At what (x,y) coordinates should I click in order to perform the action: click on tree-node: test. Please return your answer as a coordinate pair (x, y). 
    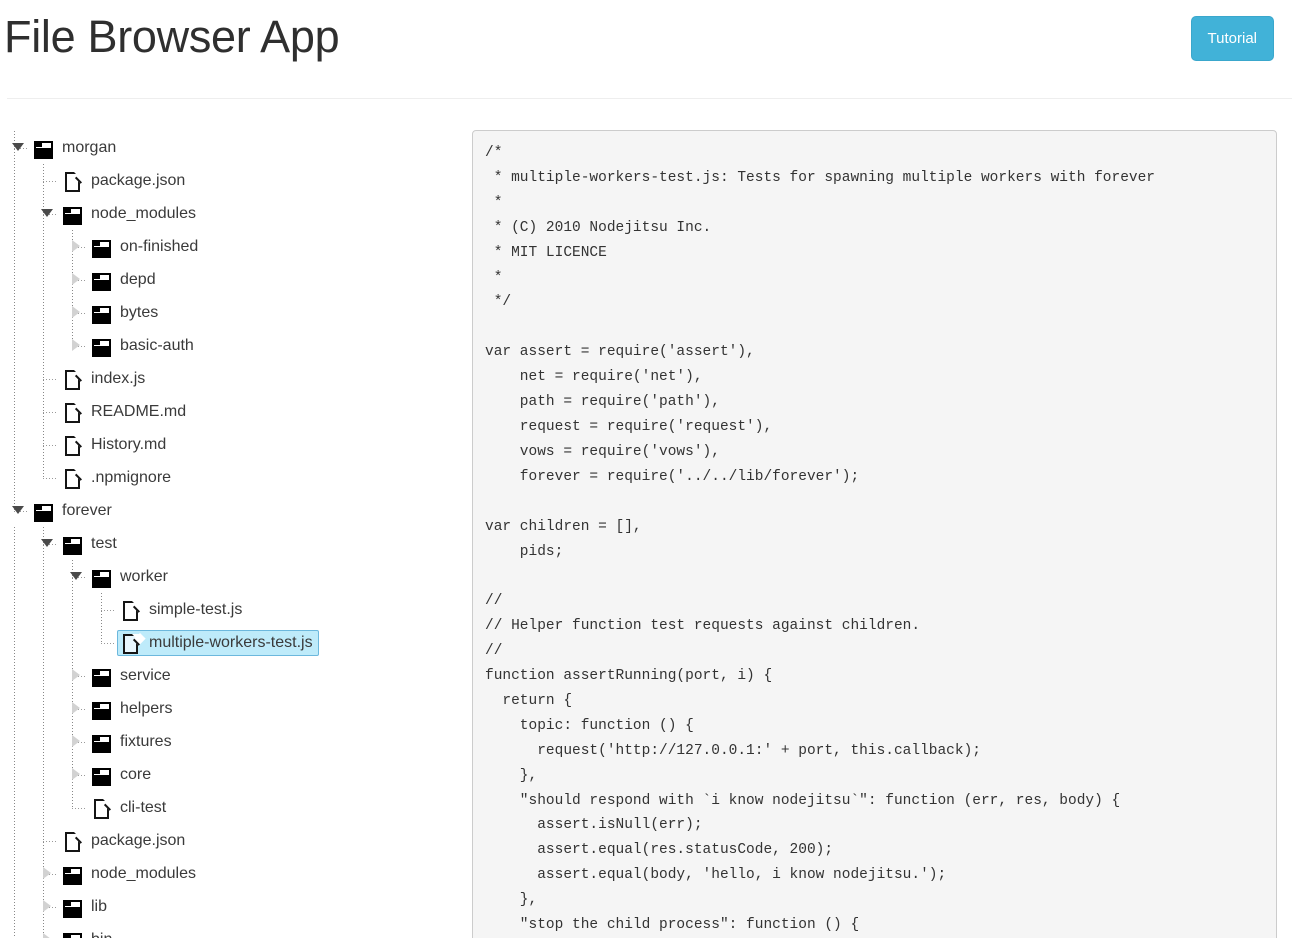
    Looking at the image, I should click on (235, 543).